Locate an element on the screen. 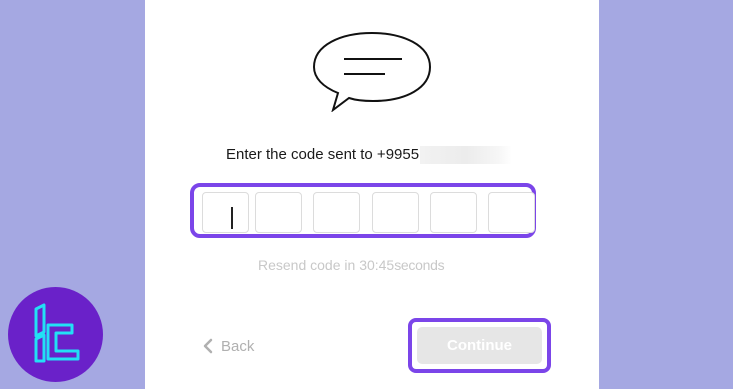  prompt-text: Enter the code sent to +9955 is located at coordinates (323, 154).